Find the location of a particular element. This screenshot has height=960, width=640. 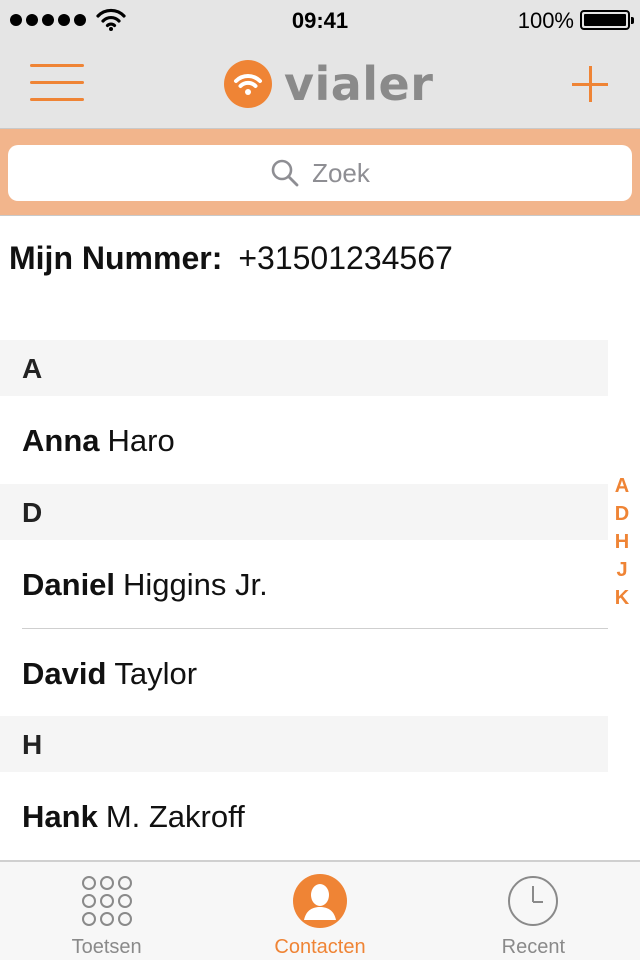

menu-button is located at coordinates (57, 83).